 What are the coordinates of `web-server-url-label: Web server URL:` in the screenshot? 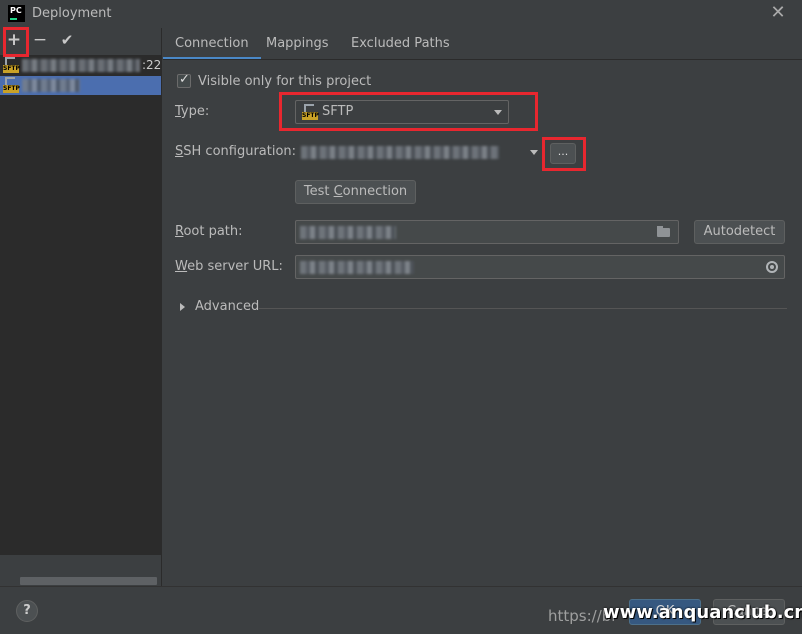 It's located at (229, 266).